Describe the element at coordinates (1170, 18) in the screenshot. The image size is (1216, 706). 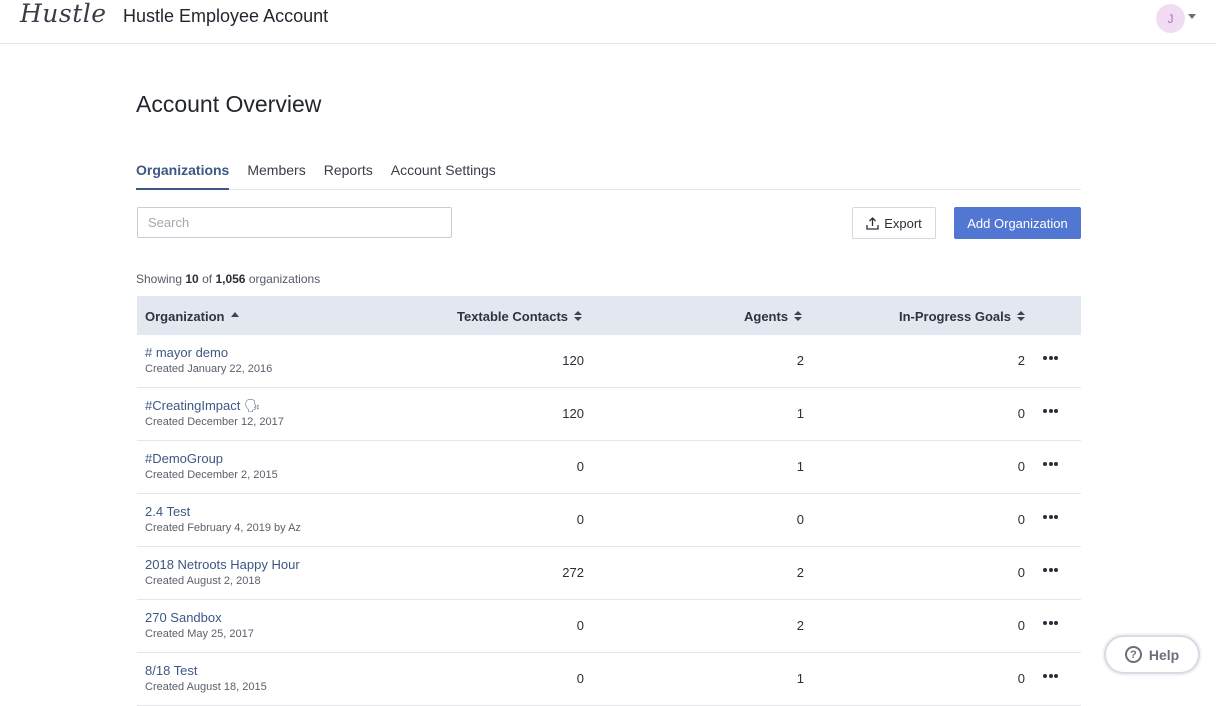
I see `user-avatar: J` at that location.